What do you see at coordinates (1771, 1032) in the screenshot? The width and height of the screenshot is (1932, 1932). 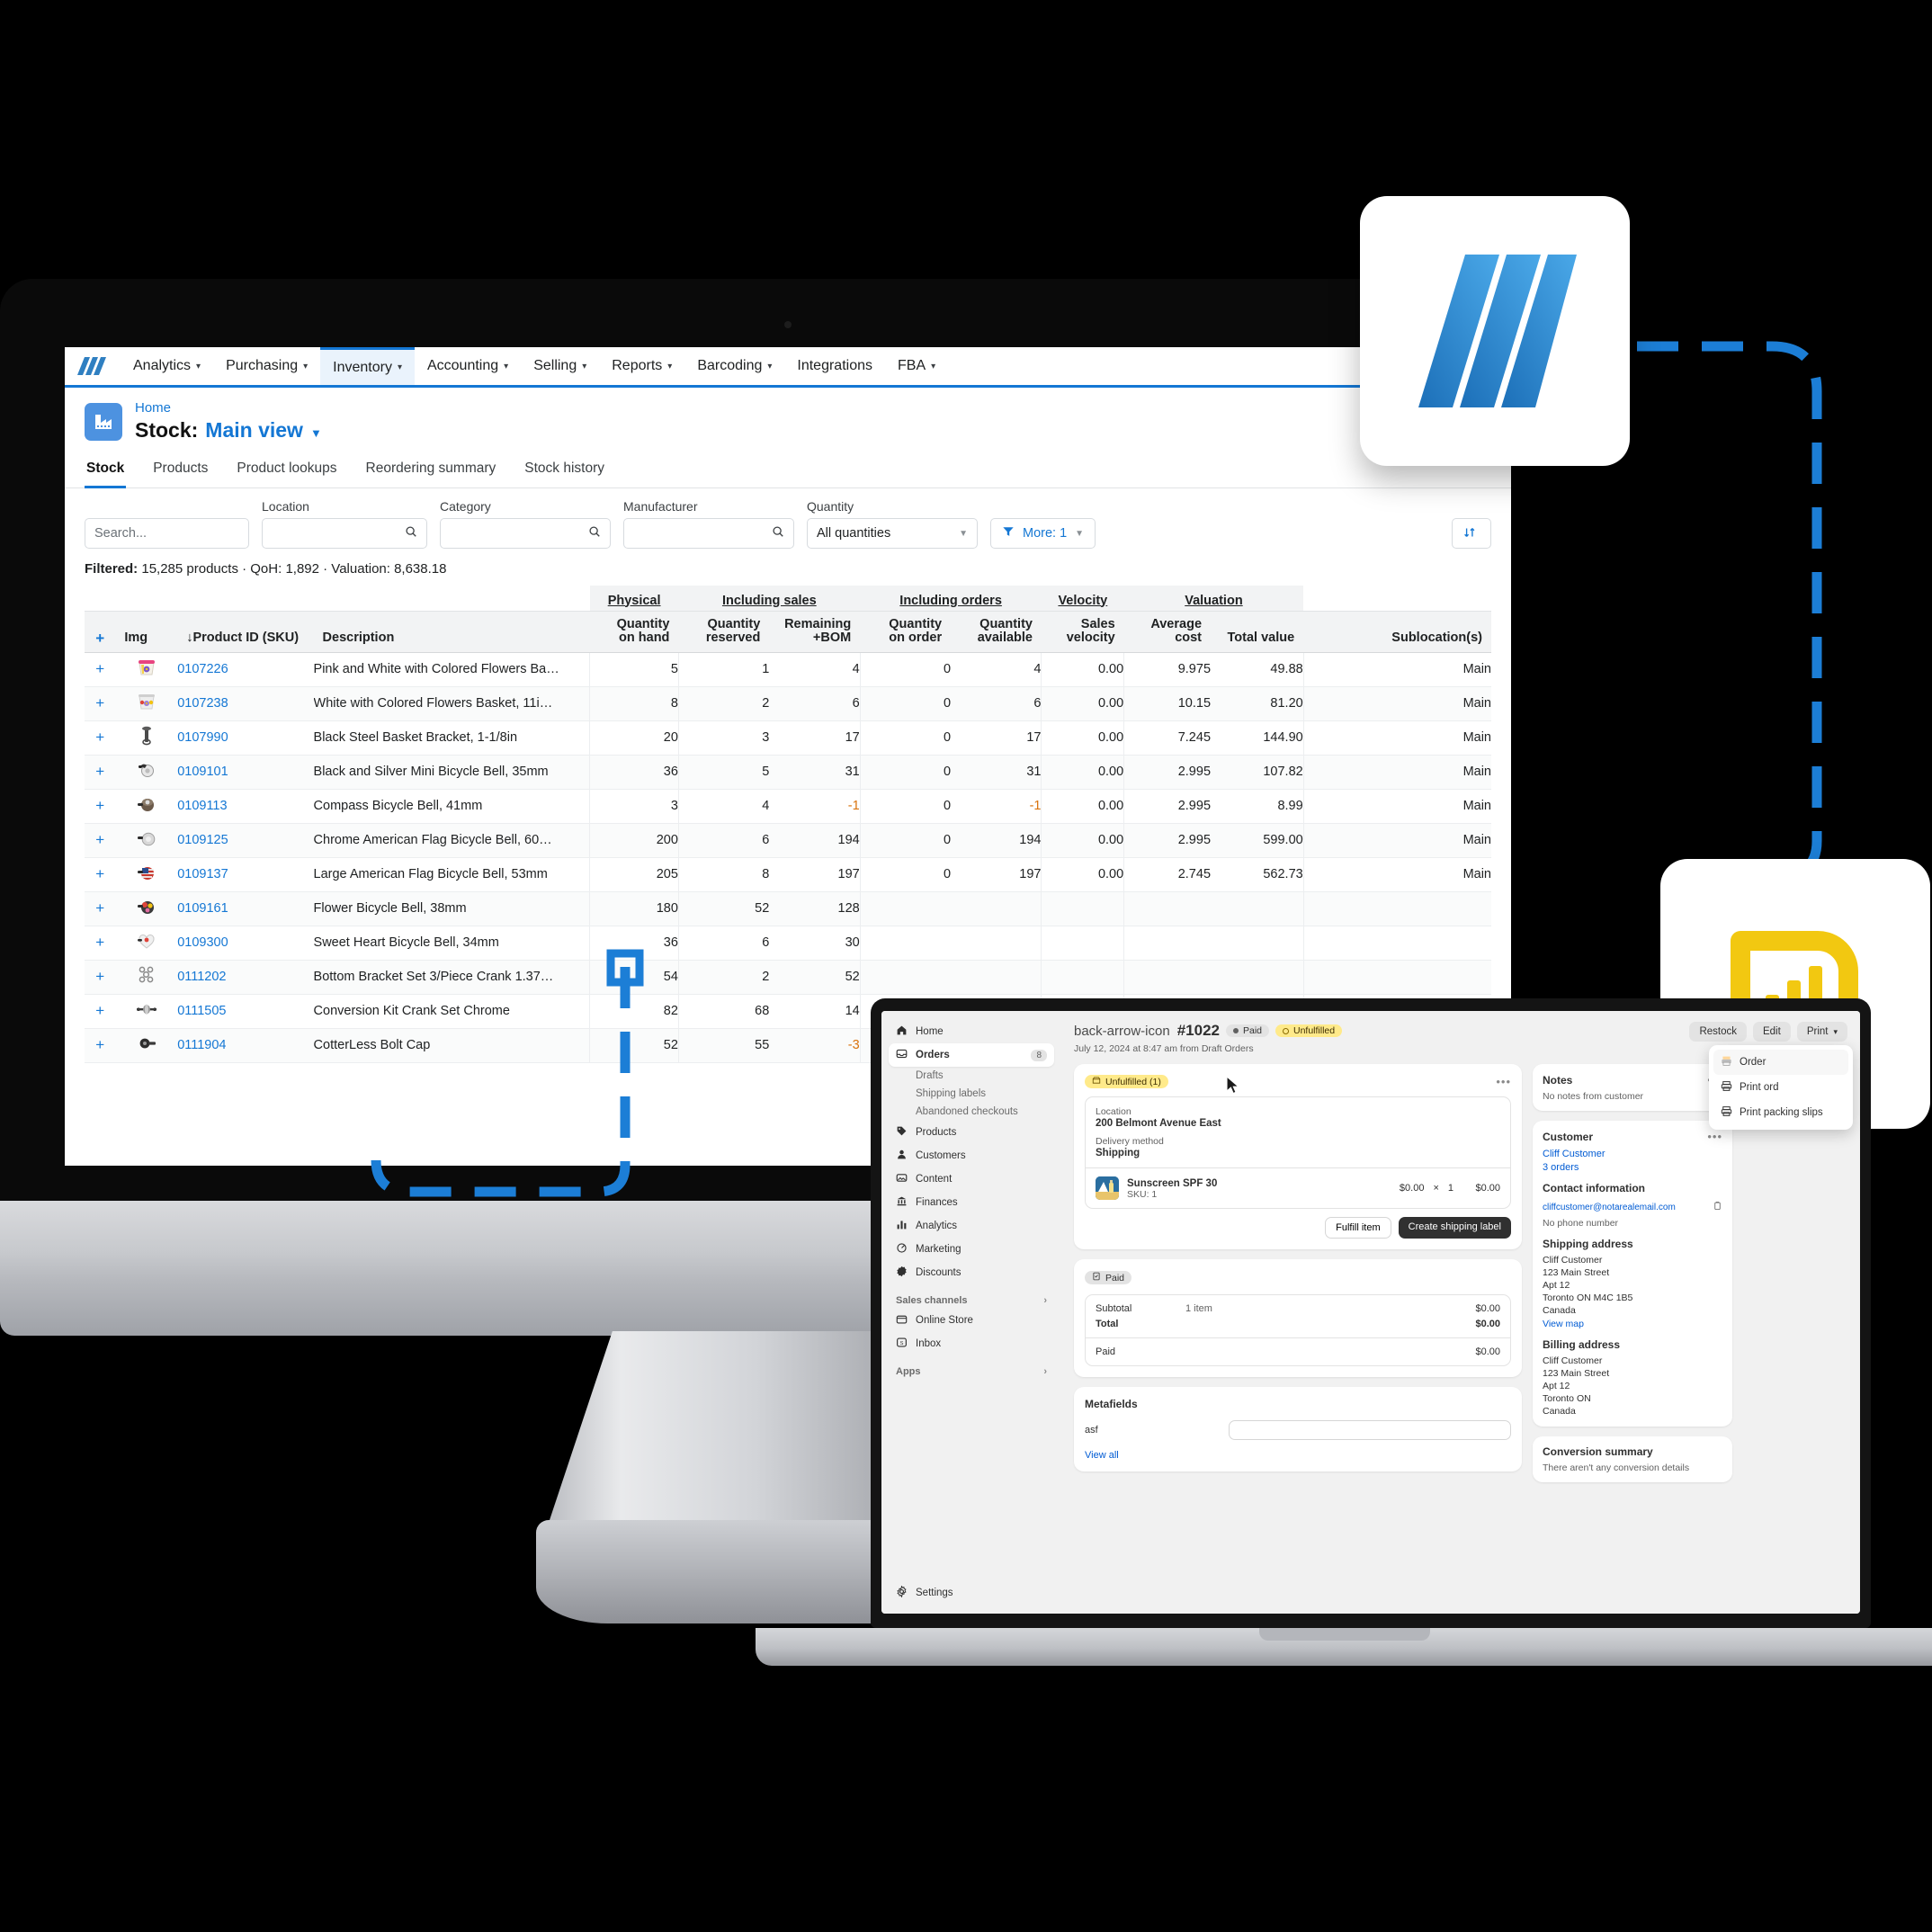 I see `edit-button: Edit` at bounding box center [1771, 1032].